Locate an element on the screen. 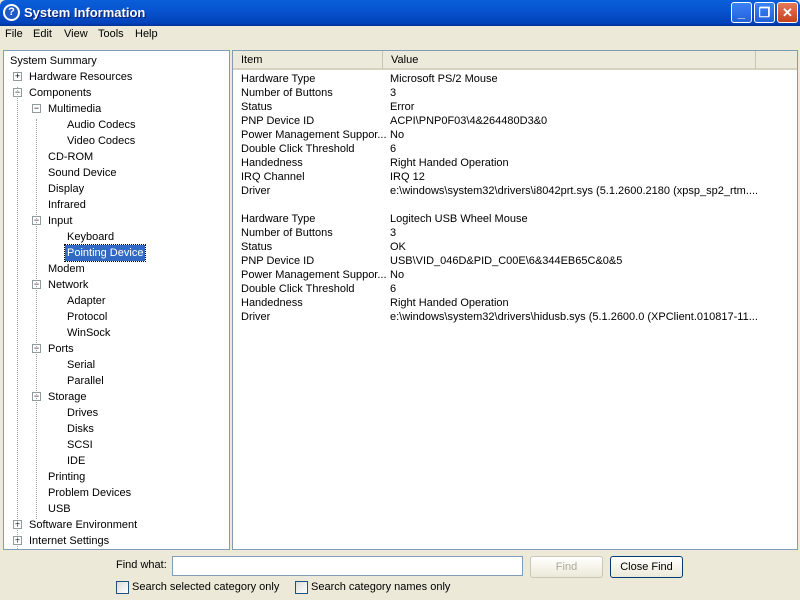  tree-item: Multimedia is located at coordinates (74, 109).